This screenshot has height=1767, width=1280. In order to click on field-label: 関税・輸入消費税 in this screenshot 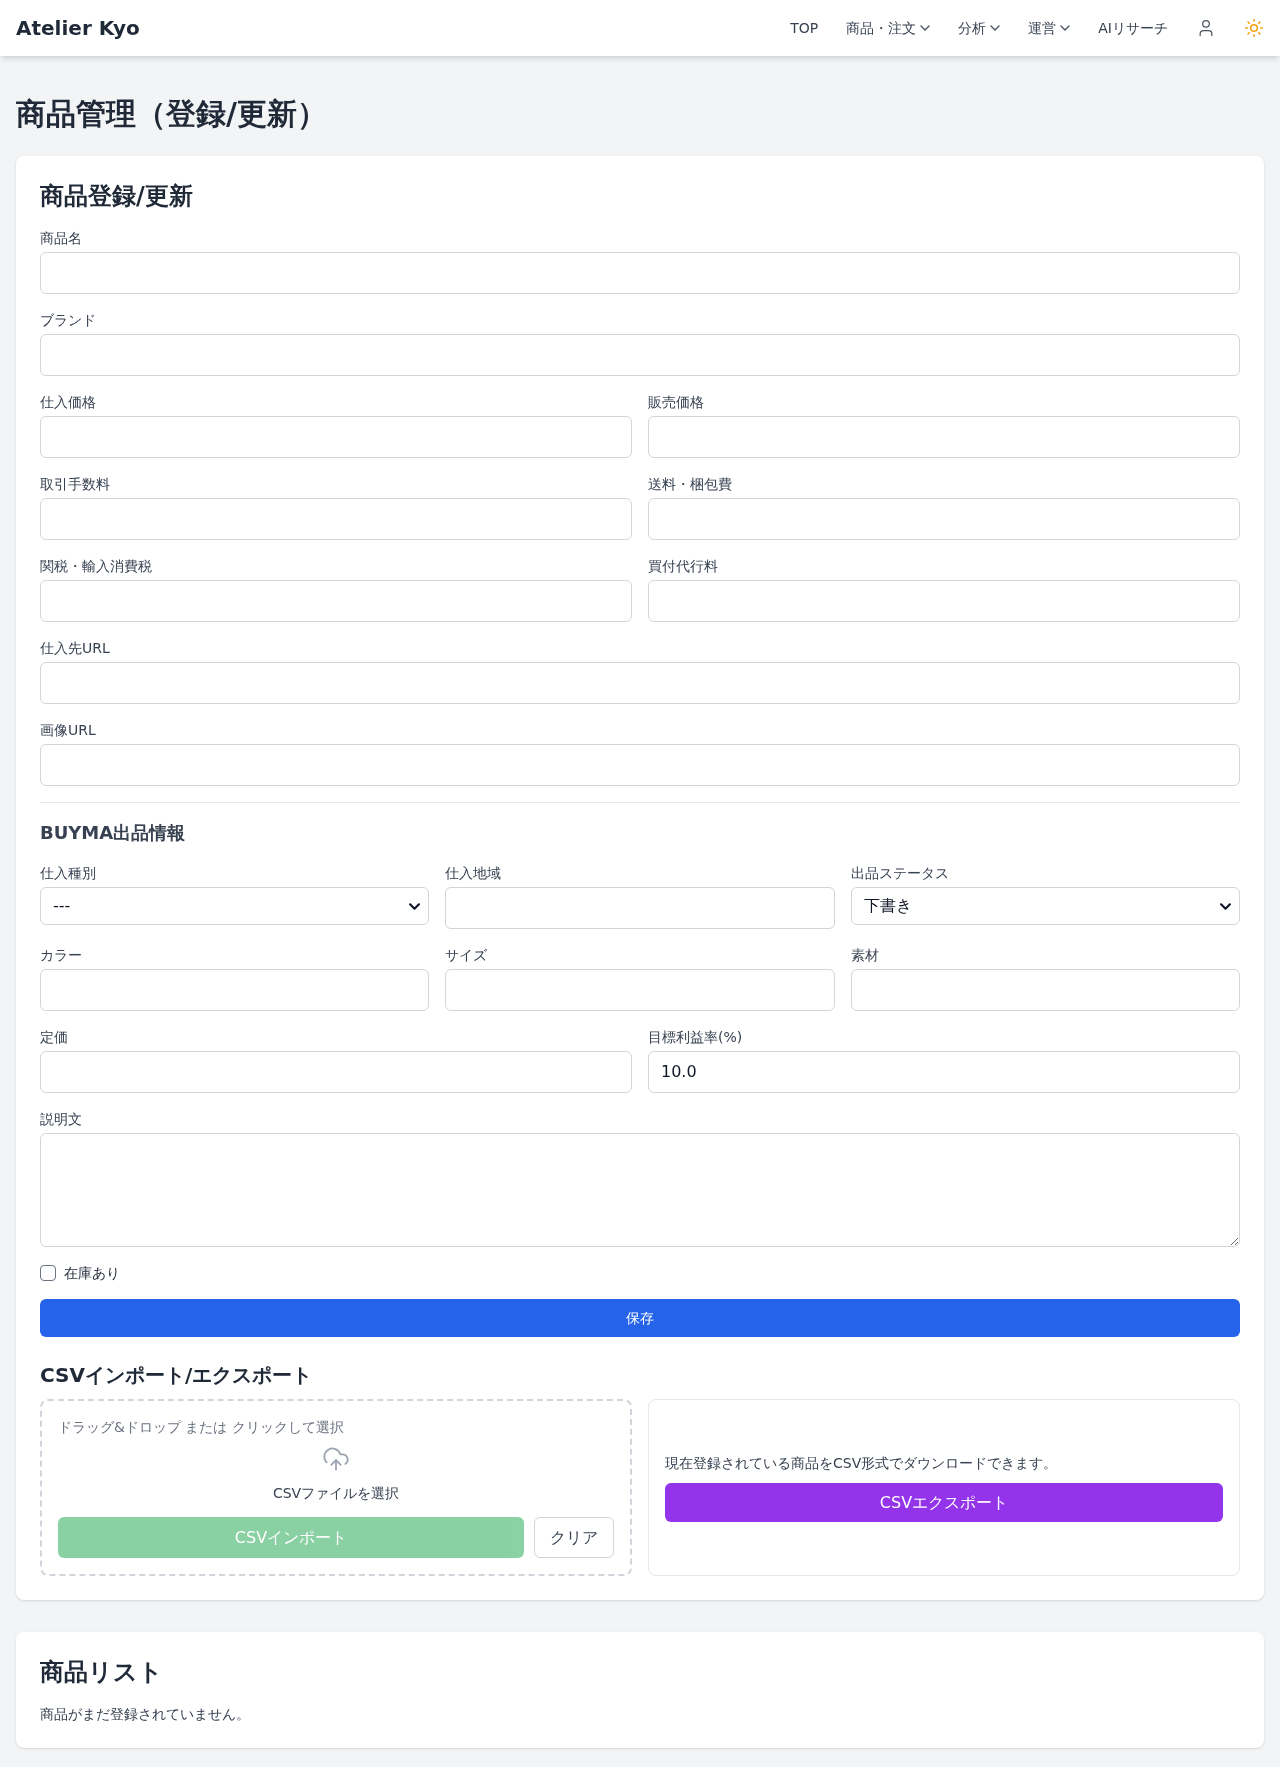, I will do `click(96, 566)`.